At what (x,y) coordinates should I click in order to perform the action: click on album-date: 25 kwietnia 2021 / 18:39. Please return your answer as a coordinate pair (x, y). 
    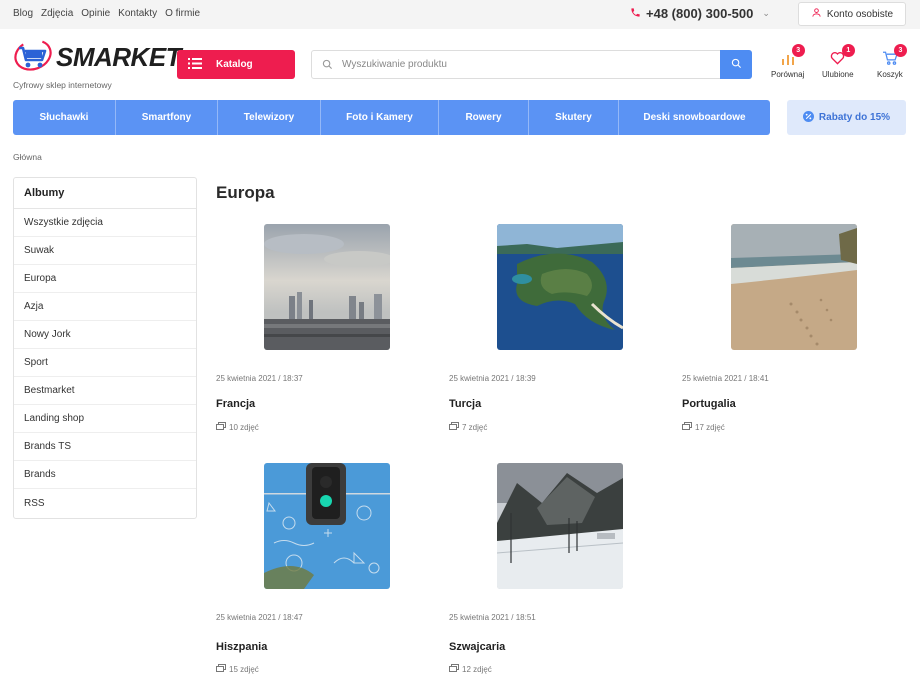
    Looking at the image, I should click on (492, 378).